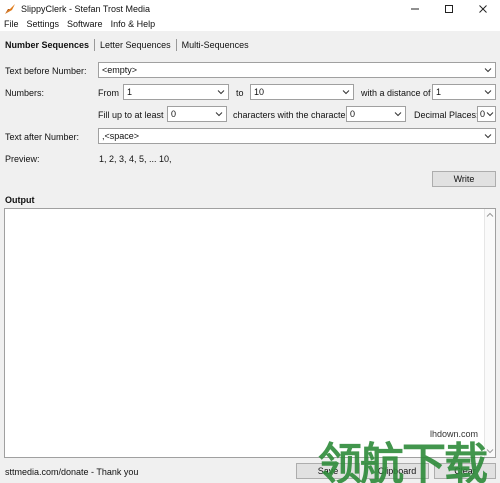  I want to click on character-label: characters with the character, so click(291, 115).